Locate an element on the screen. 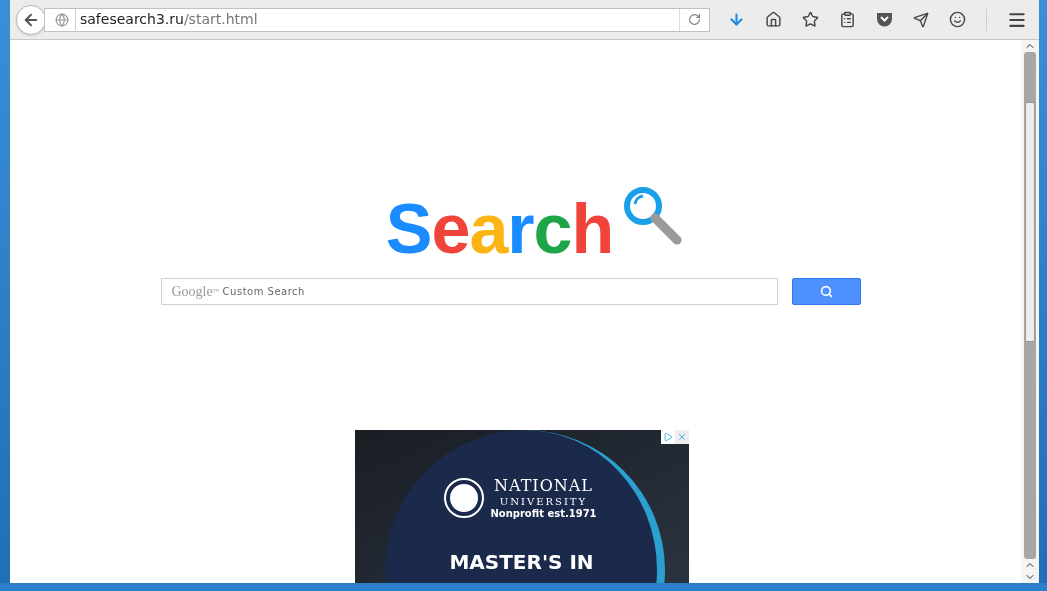  home-icon is located at coordinates (773, 19).